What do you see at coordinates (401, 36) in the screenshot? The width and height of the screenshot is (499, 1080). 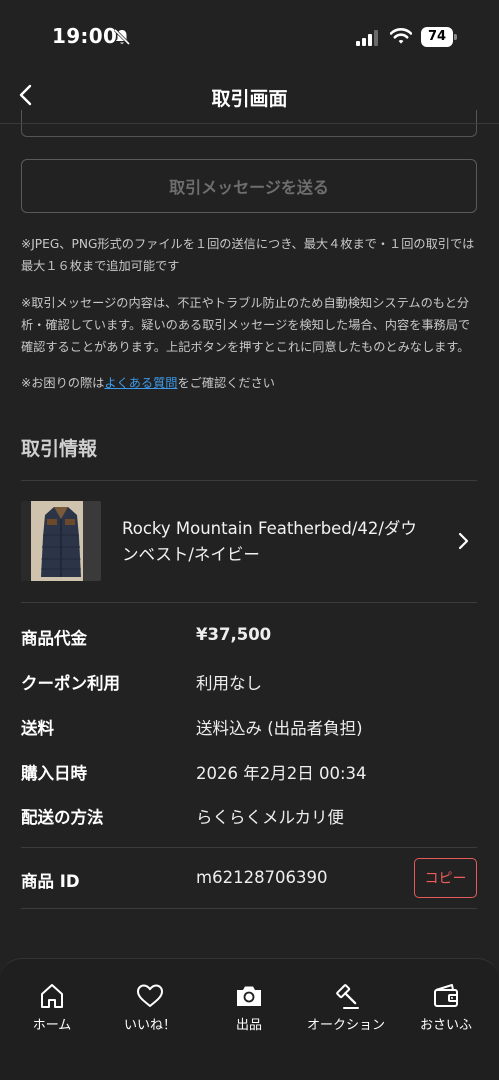 I see `wifi-icon` at bounding box center [401, 36].